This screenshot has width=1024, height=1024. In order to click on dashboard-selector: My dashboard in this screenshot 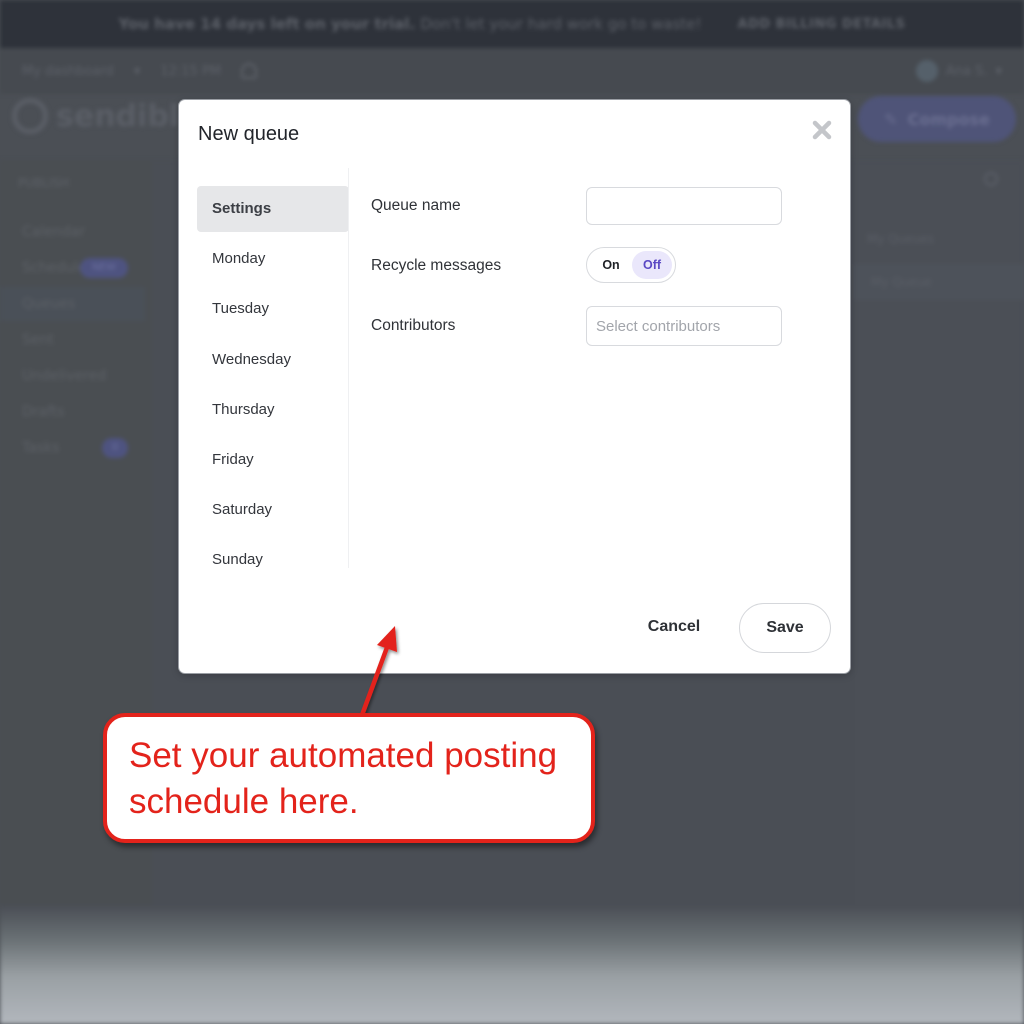, I will do `click(68, 71)`.